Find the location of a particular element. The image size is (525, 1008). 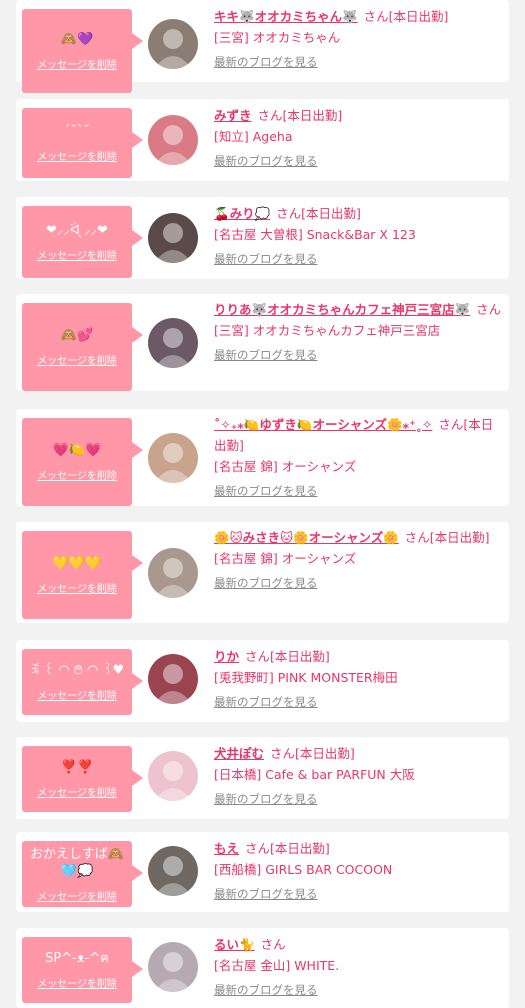

shop-name: [知立] Ageha is located at coordinates (253, 136).